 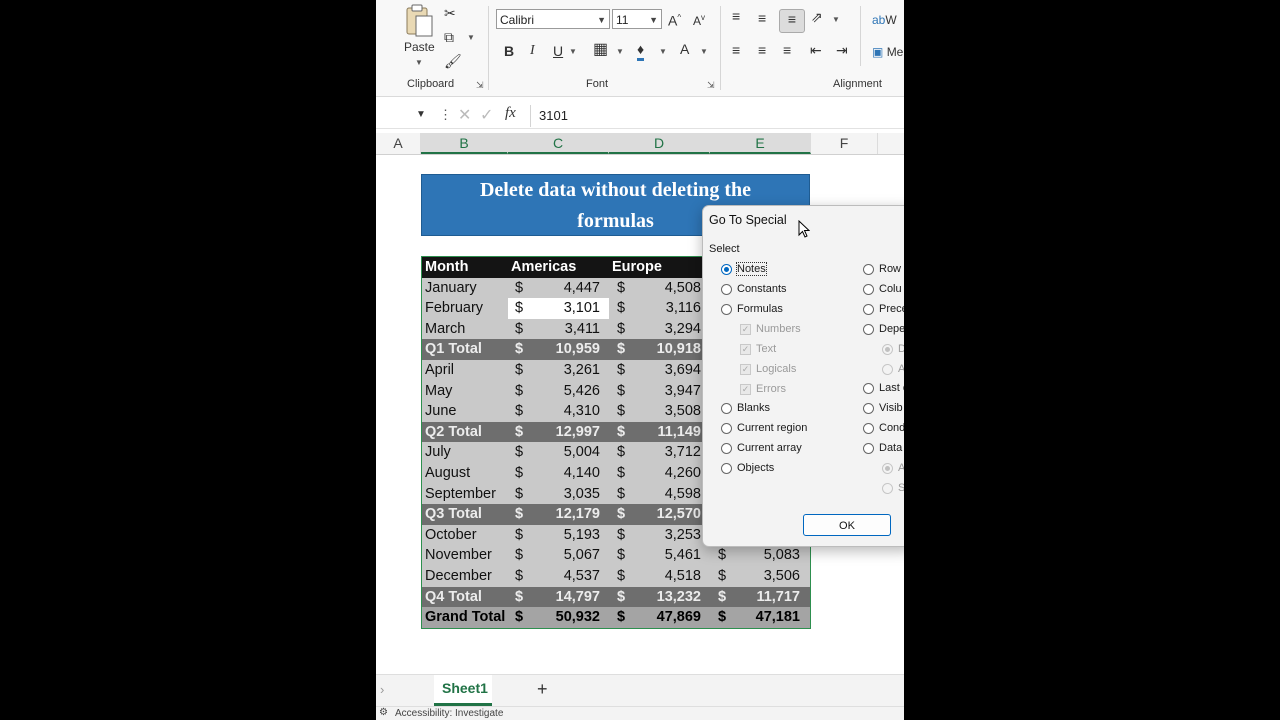 What do you see at coordinates (465, 617) in the screenshot?
I see `cell-month: Grand Total` at bounding box center [465, 617].